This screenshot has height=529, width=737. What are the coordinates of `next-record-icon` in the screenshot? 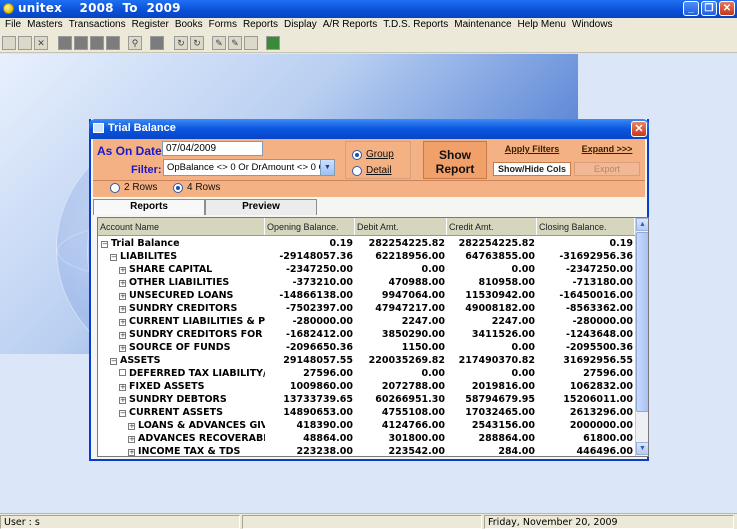 It's located at (97, 43).